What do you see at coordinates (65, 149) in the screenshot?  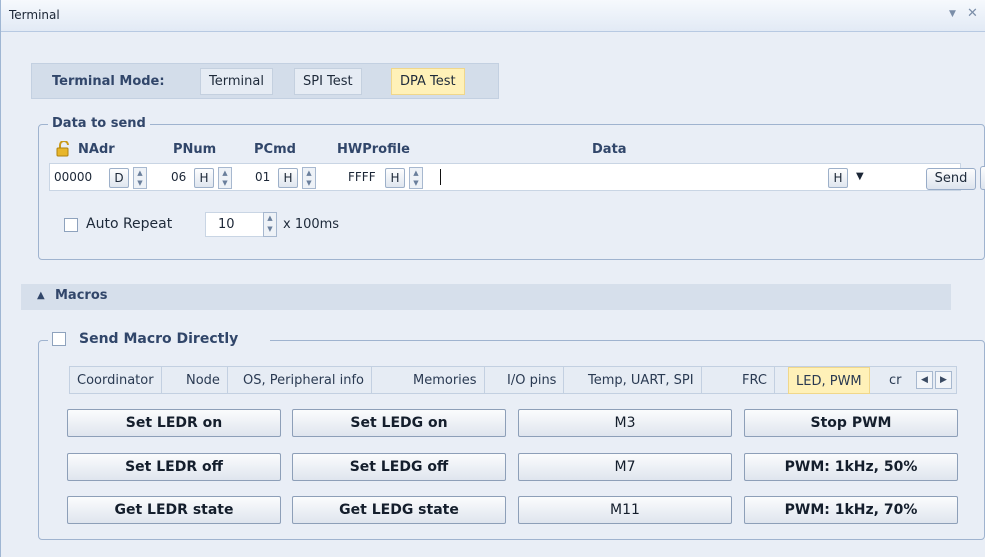 I see `lock-open-icon` at bounding box center [65, 149].